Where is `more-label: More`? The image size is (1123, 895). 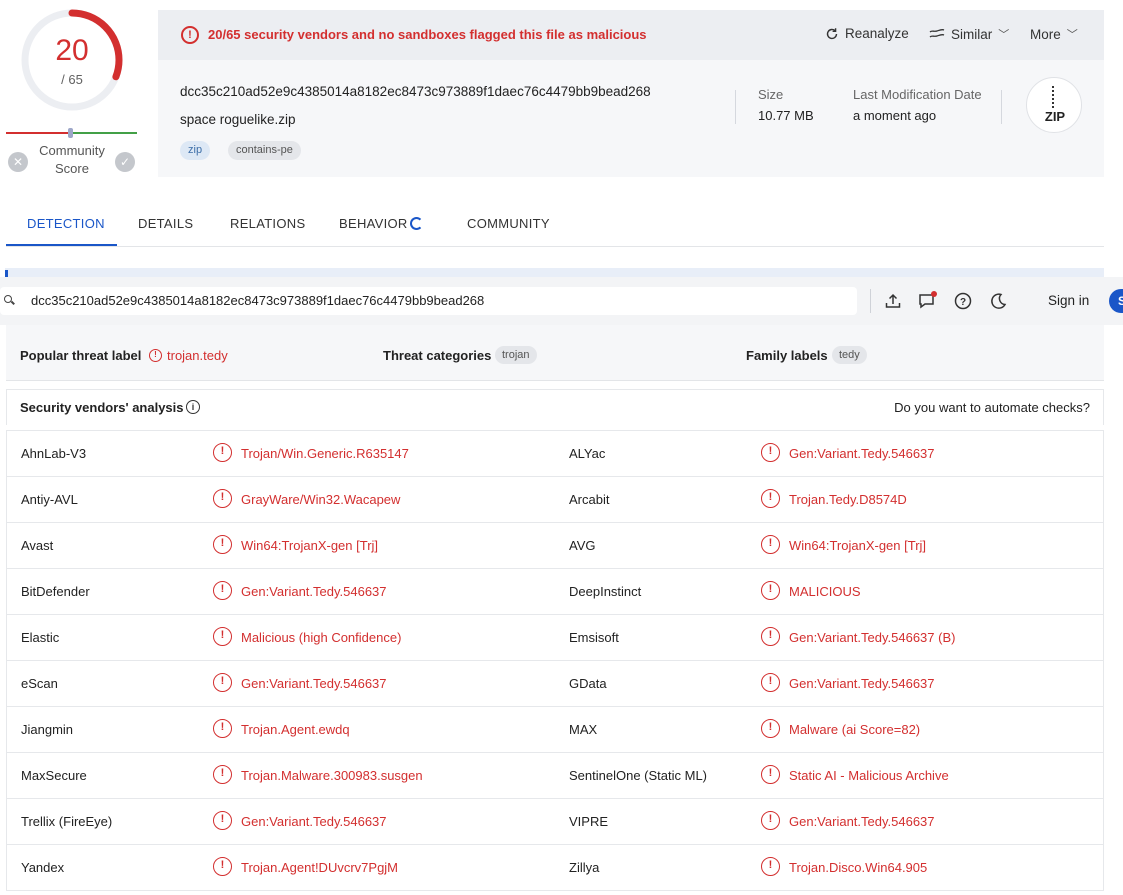
more-label: More is located at coordinates (1045, 34).